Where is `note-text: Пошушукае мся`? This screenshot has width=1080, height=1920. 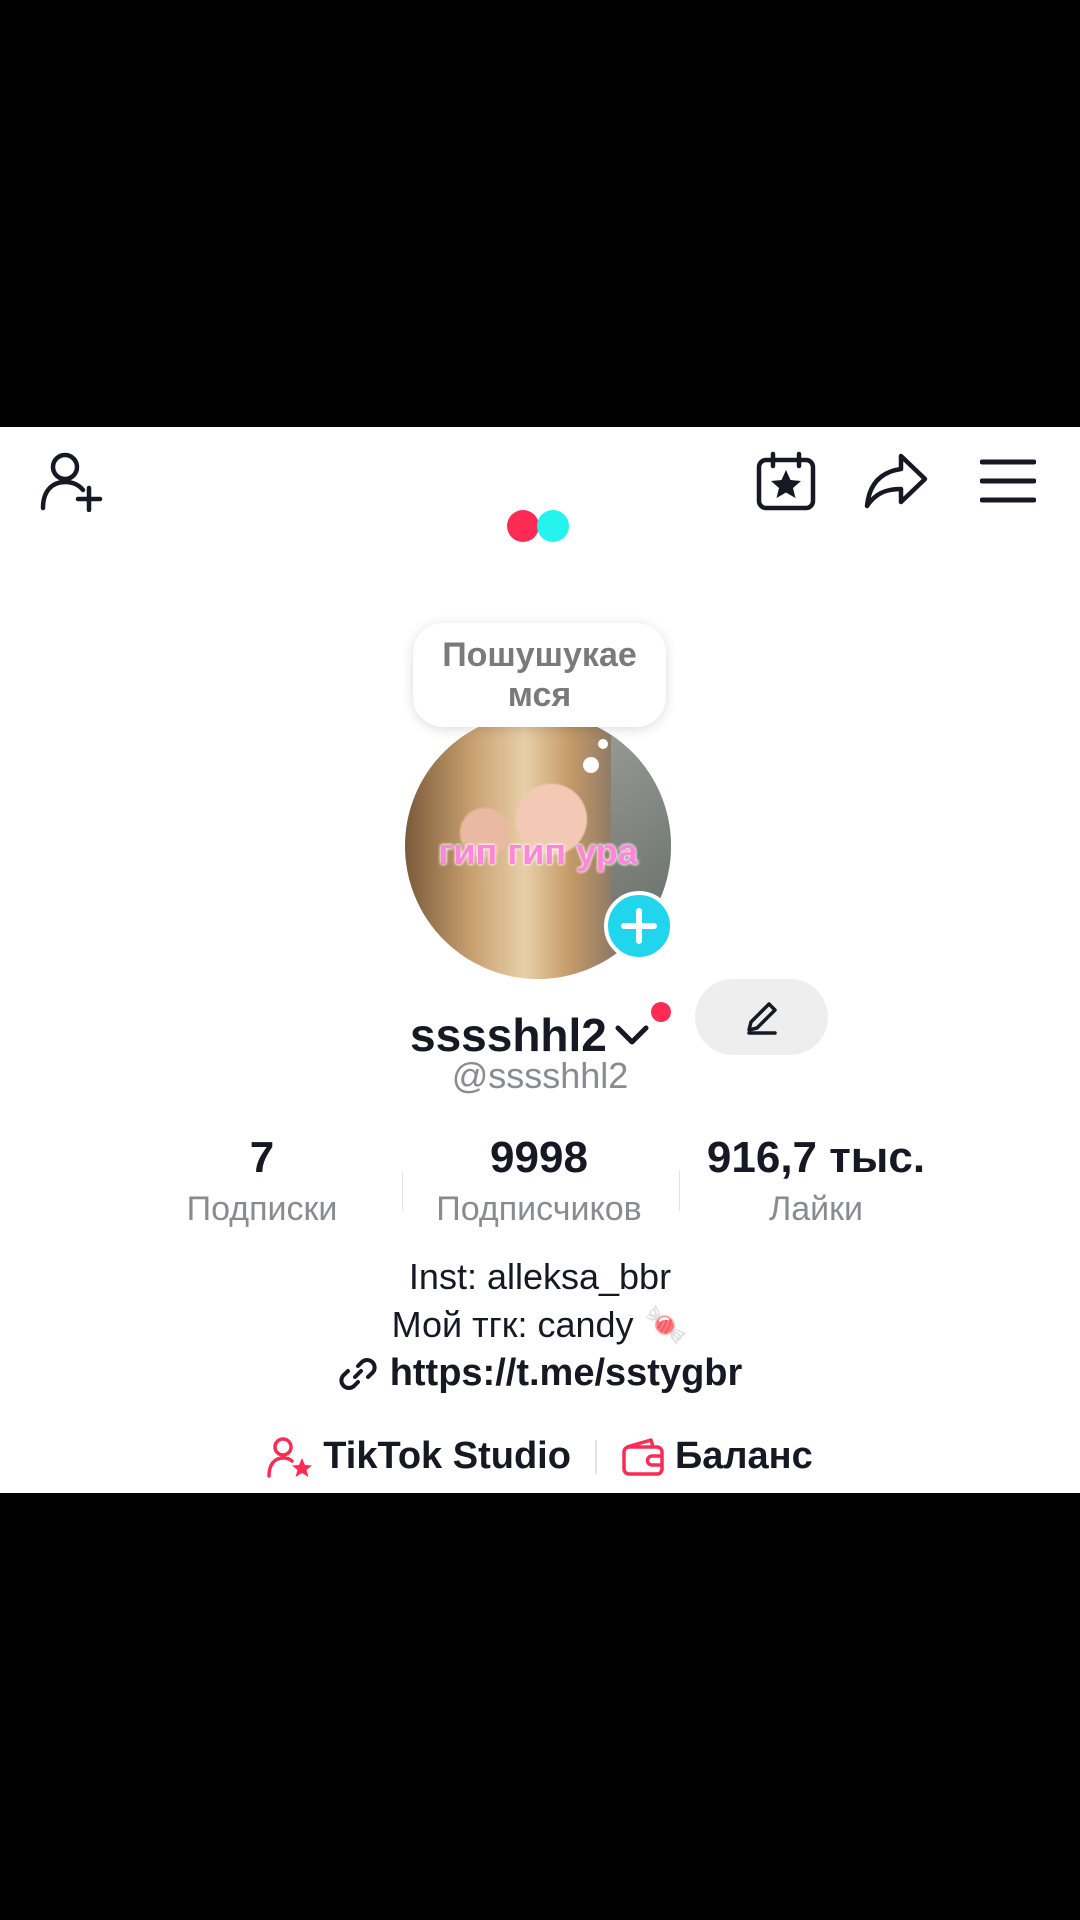
note-text: Пошушукае мся is located at coordinates (539, 675).